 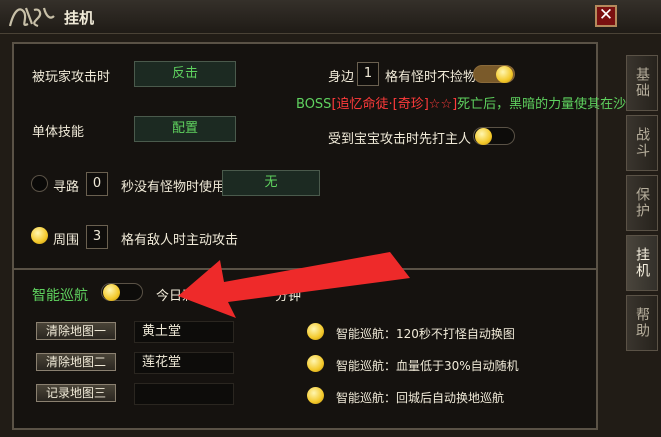 I want to click on around-suffix-label: 格有敌人时主动攻击, so click(x=180, y=240).